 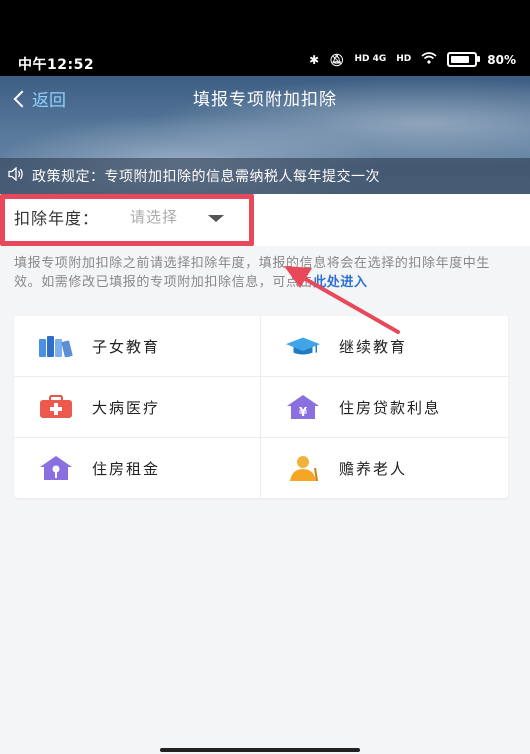 What do you see at coordinates (260, 750) in the screenshot?
I see `home-indicator` at bounding box center [260, 750].